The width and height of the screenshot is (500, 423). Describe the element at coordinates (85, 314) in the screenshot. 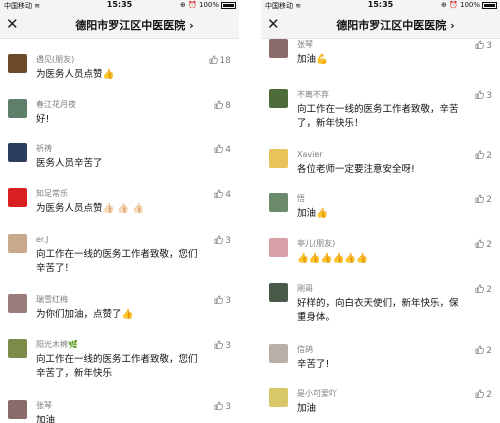

I see `comment-text: 为你们加油，点赞了👍` at that location.